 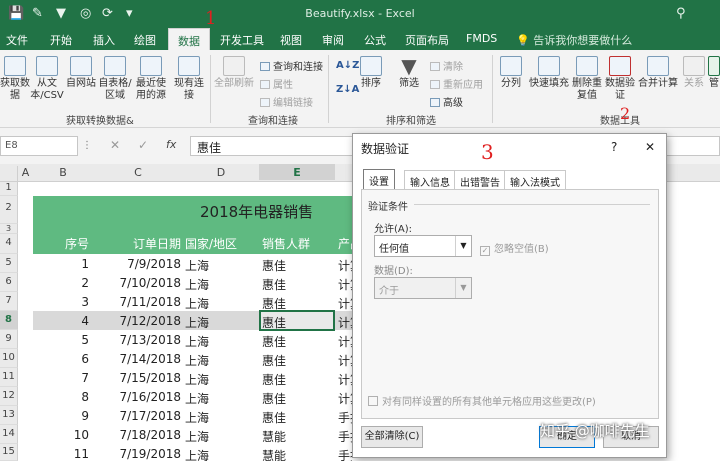 What do you see at coordinates (371, 73) in the screenshot?
I see `sort-button: 排序` at bounding box center [371, 73].